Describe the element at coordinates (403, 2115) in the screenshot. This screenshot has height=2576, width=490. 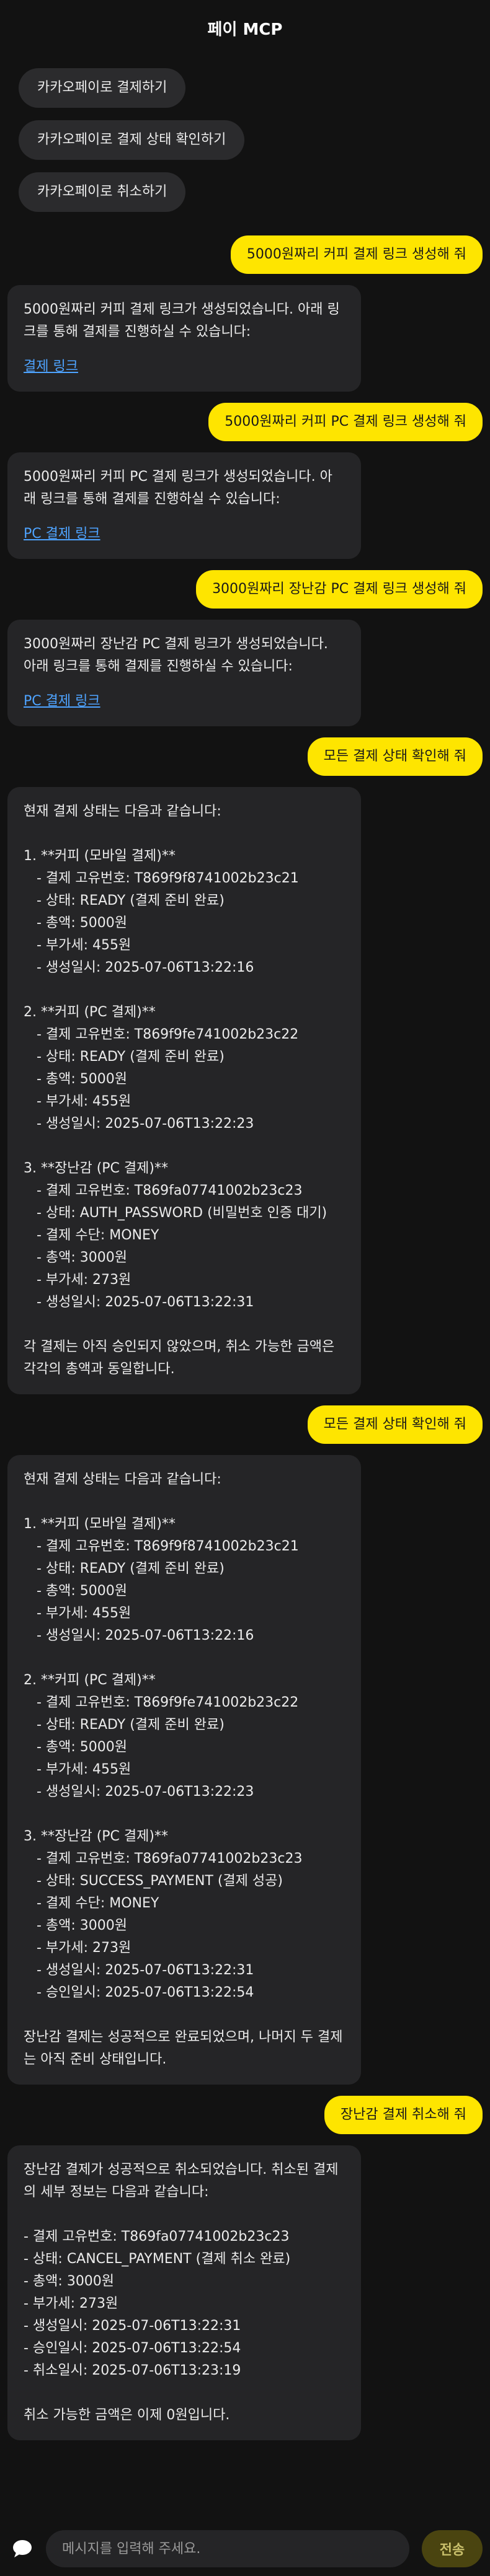
I see `user-message: 장난감 결제 취소해 줘` at that location.